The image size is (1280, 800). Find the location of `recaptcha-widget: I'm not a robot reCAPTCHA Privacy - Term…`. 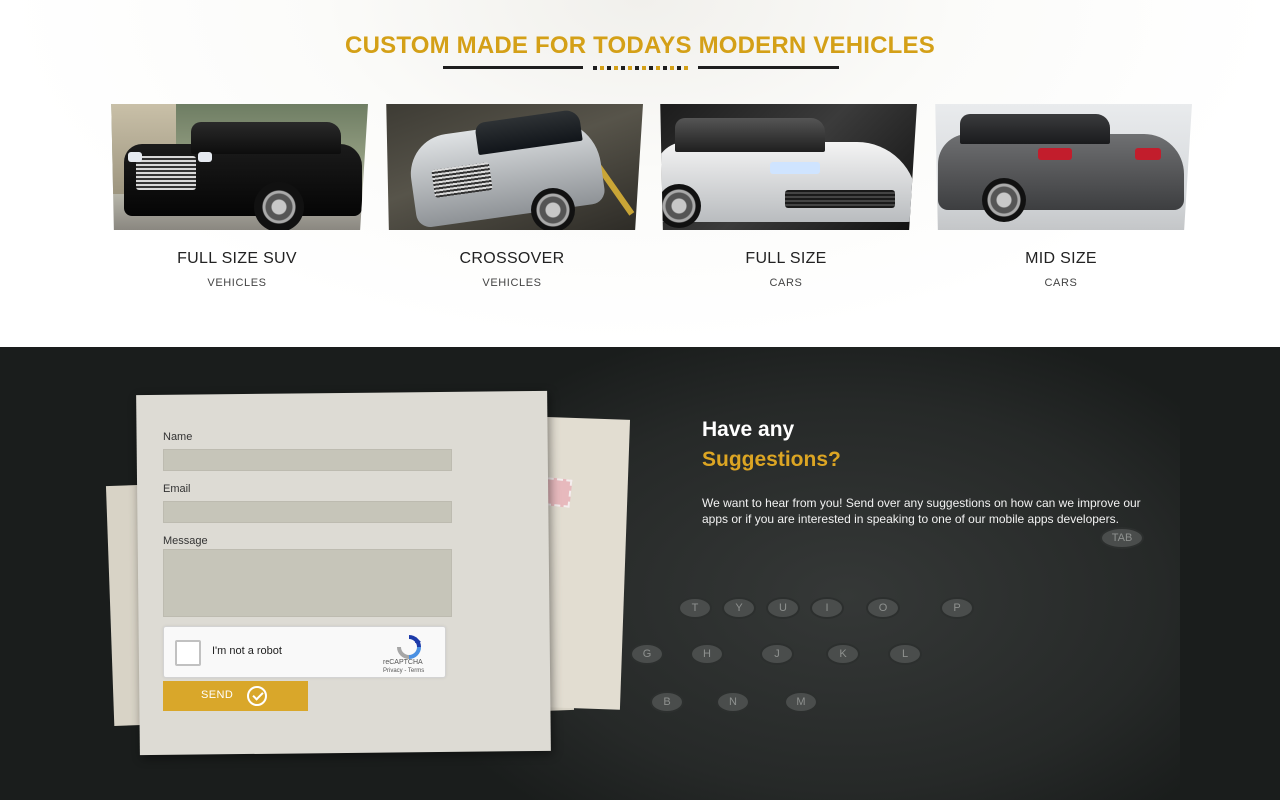

recaptcha-widget: I'm not a robot reCAPTCHA Privacy - Term… is located at coordinates (304, 652).